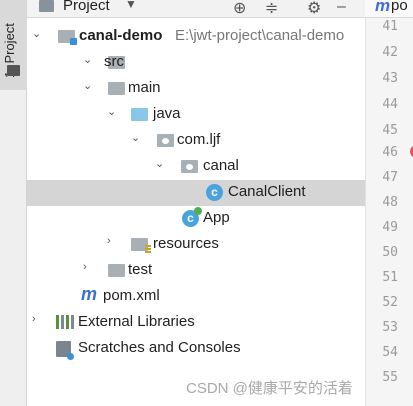 The width and height of the screenshot is (413, 406). I want to click on tree-item-app: c App, so click(196, 219).